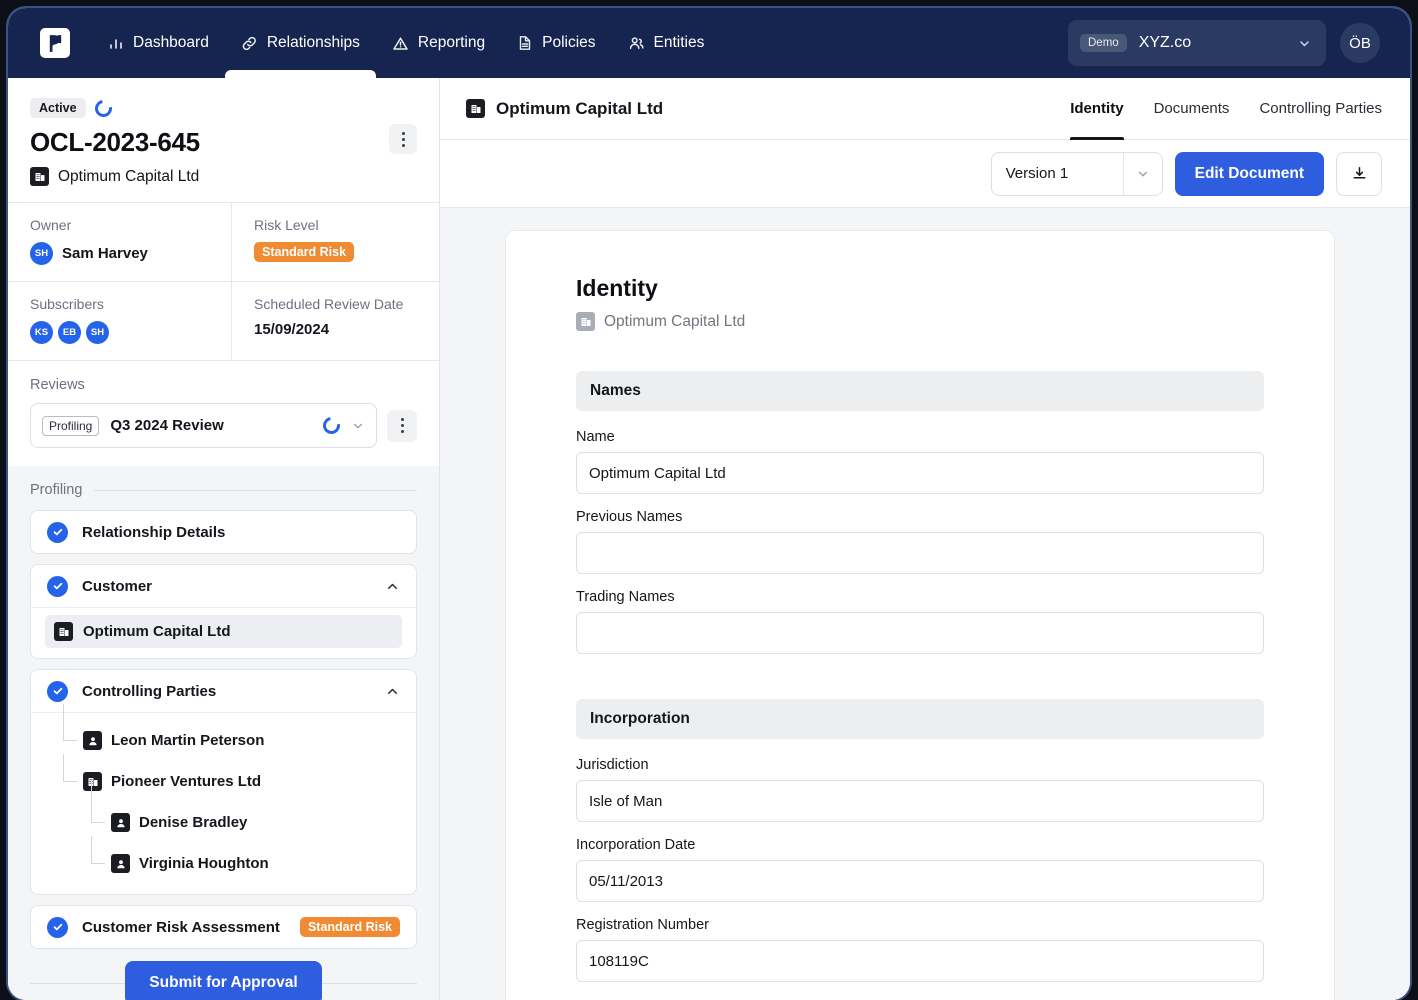 The height and width of the screenshot is (1000, 1418). What do you see at coordinates (249, 43) in the screenshot?
I see `link-icon` at bounding box center [249, 43].